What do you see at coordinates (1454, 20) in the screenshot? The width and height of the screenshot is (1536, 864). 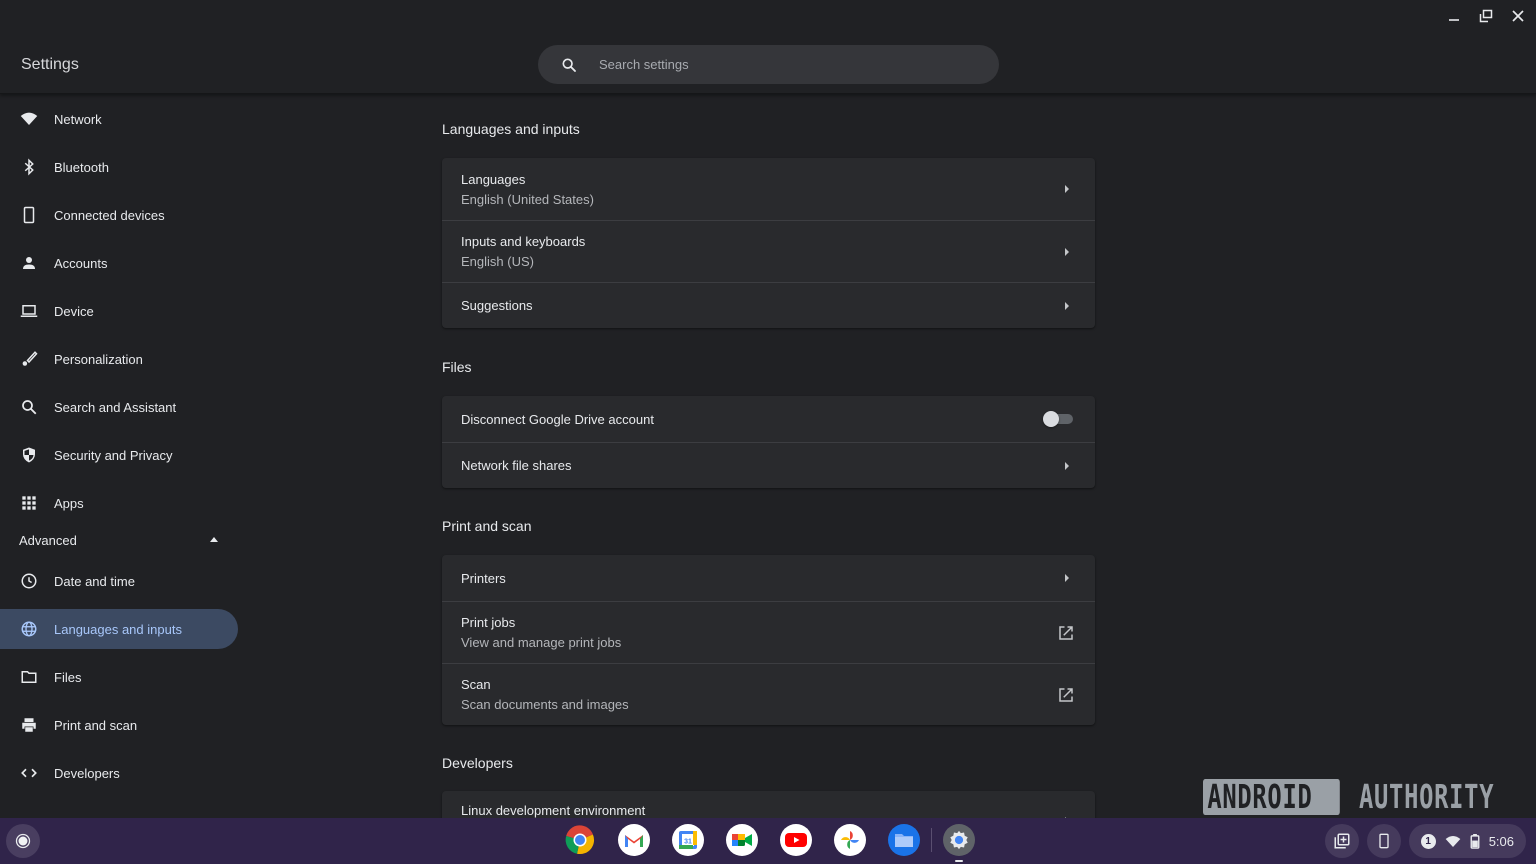 I see `minimize-icon` at bounding box center [1454, 20].